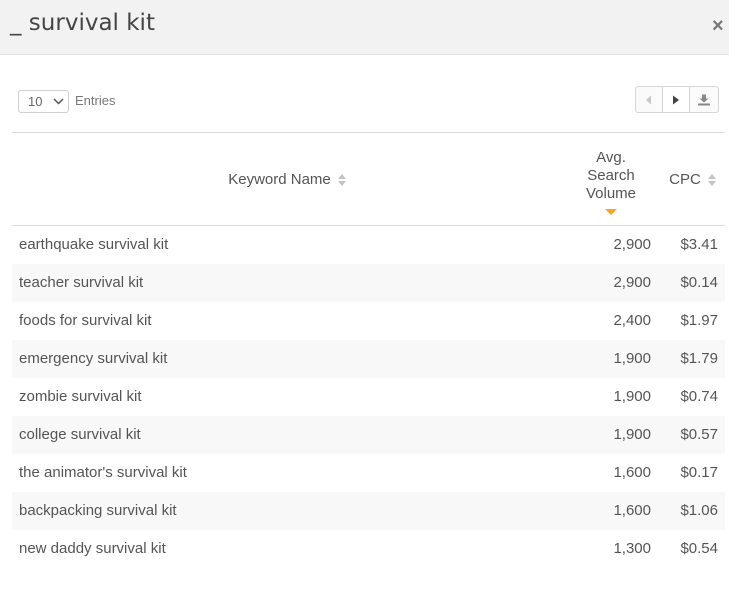  Describe the element at coordinates (287, 397) in the screenshot. I see `keyword-cell: zombie survival kit` at that location.